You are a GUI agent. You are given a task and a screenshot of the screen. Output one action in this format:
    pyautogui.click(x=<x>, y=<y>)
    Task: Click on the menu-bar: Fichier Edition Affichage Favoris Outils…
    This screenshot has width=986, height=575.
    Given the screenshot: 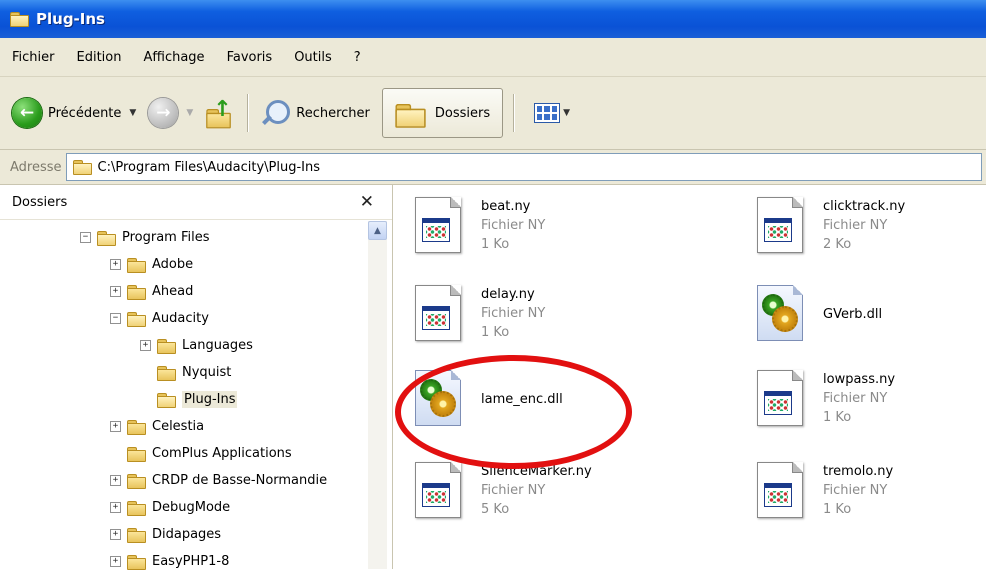 What is the action you would take?
    pyautogui.click(x=493, y=57)
    